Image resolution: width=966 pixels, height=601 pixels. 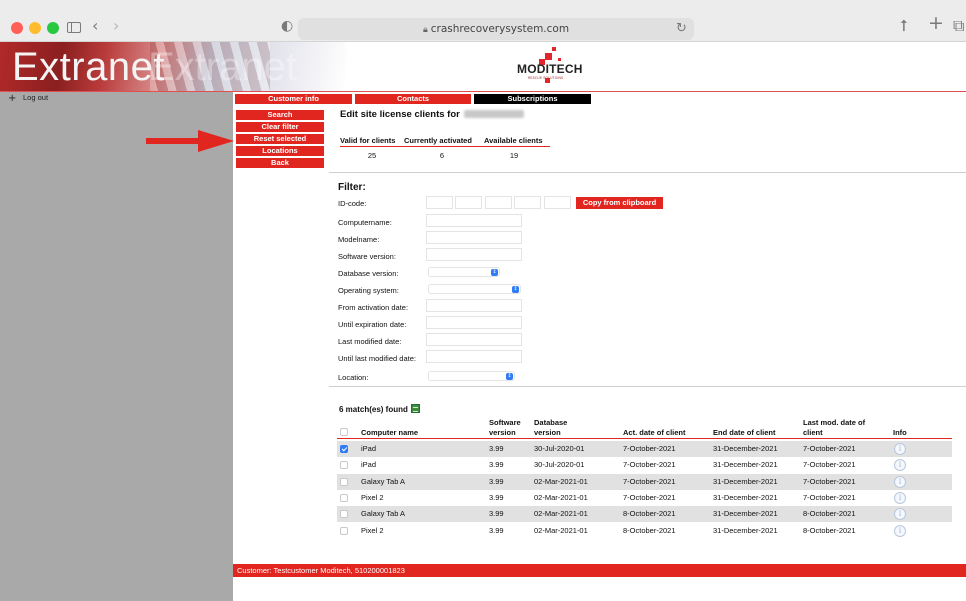 I want to click on tab-overview-icon: ⧉, so click(x=958, y=26).